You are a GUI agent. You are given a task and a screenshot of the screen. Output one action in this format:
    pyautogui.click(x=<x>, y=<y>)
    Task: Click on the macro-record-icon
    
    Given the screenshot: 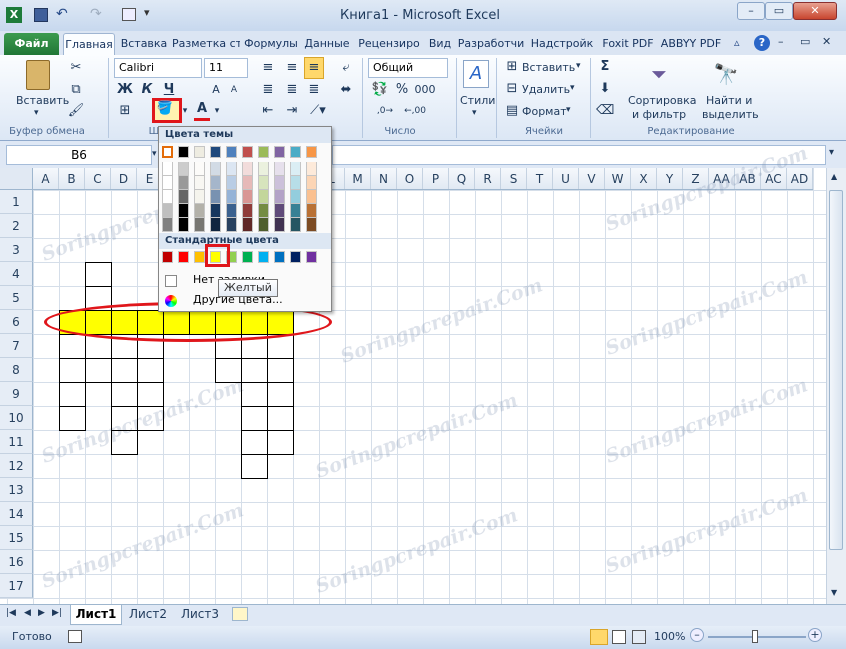 What is the action you would take?
    pyautogui.click(x=75, y=636)
    